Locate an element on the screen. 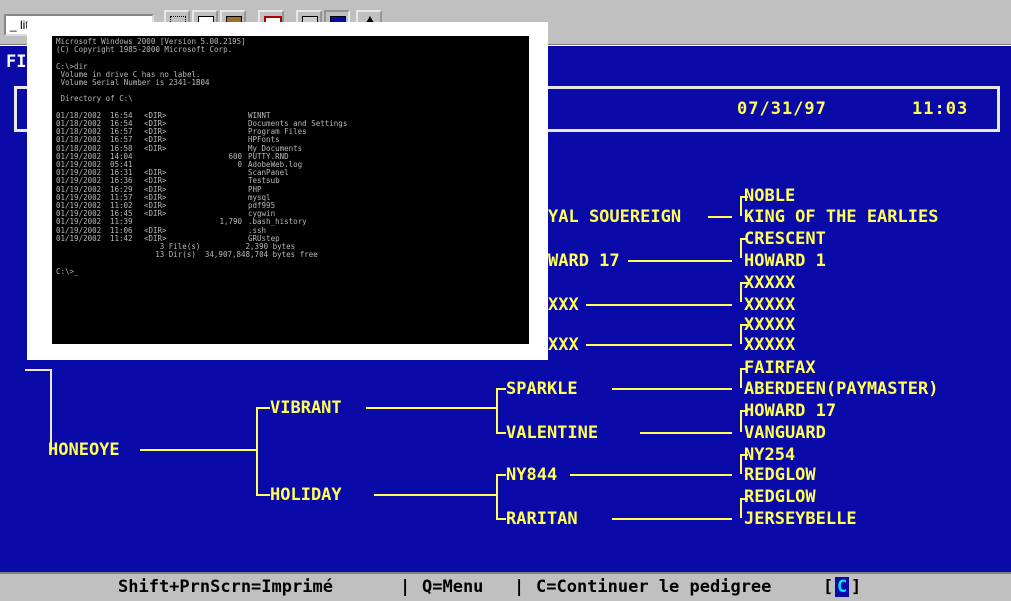  pedigree-sire: VIBRANT is located at coordinates (306, 408).